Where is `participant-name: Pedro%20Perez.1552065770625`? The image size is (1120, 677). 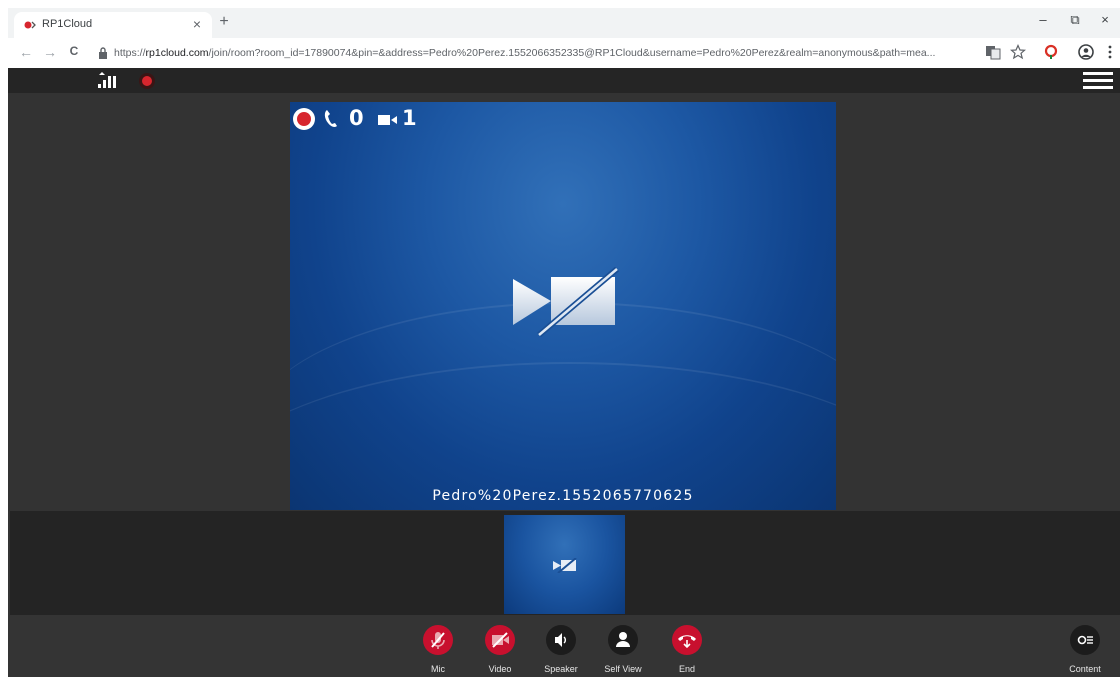
participant-name: Pedro%20Perez.1552065770625 is located at coordinates (563, 496).